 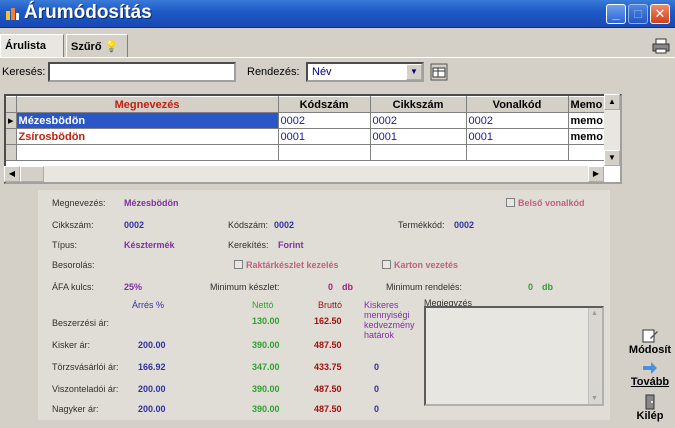 I want to click on vat-value: 25%, so click(x=133, y=287).